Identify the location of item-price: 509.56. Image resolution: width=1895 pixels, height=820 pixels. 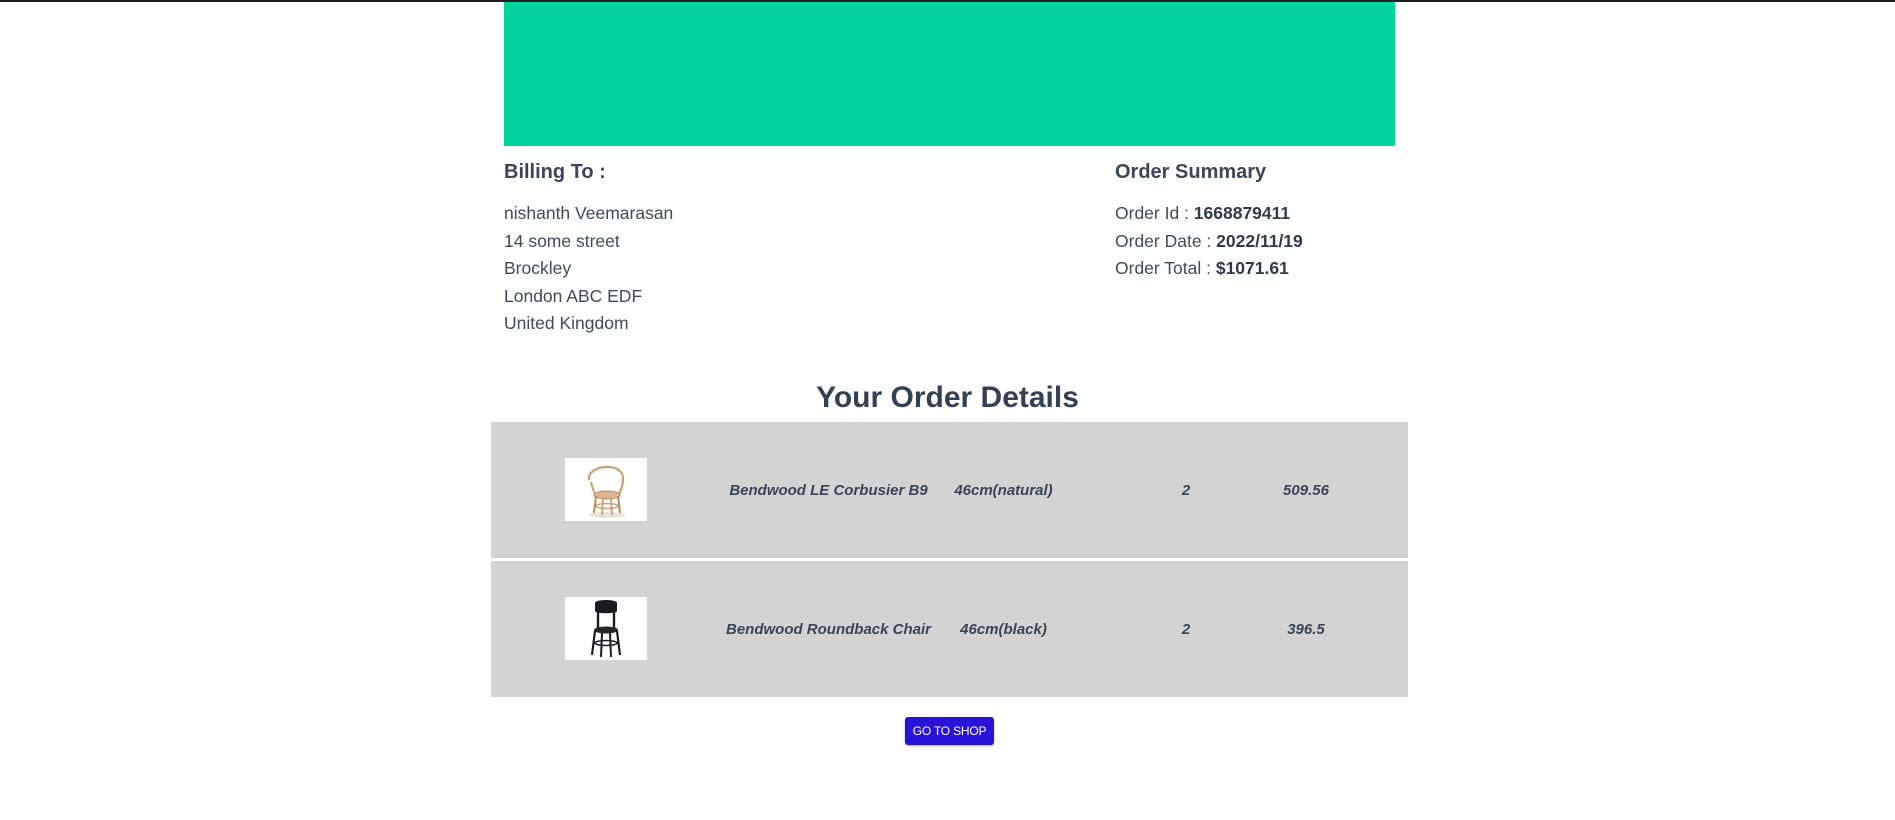
(1306, 490).